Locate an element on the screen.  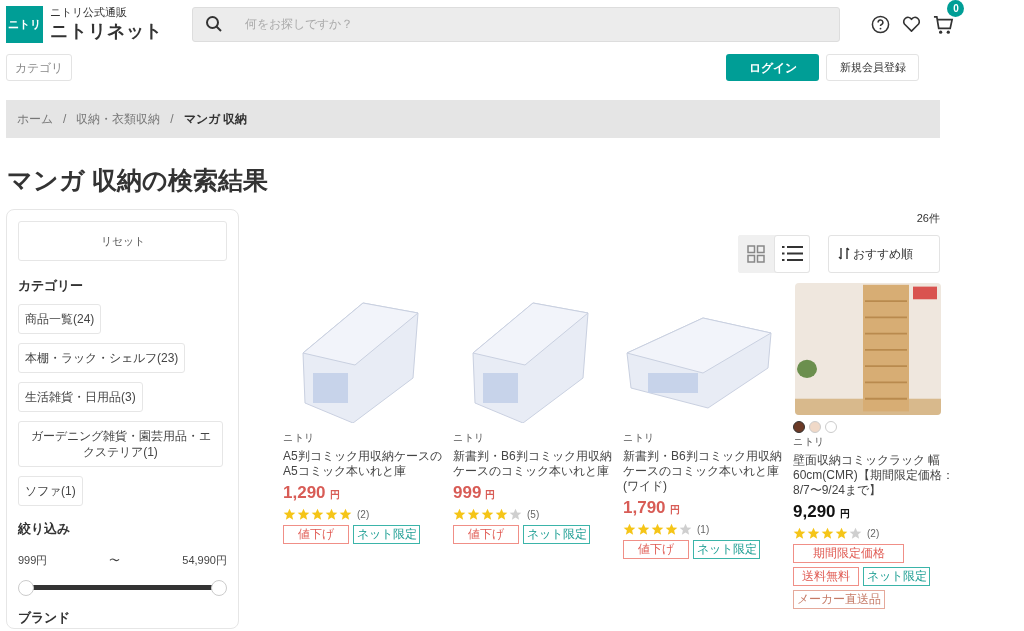
category-heading: カテゴリー is located at coordinates (51, 286).